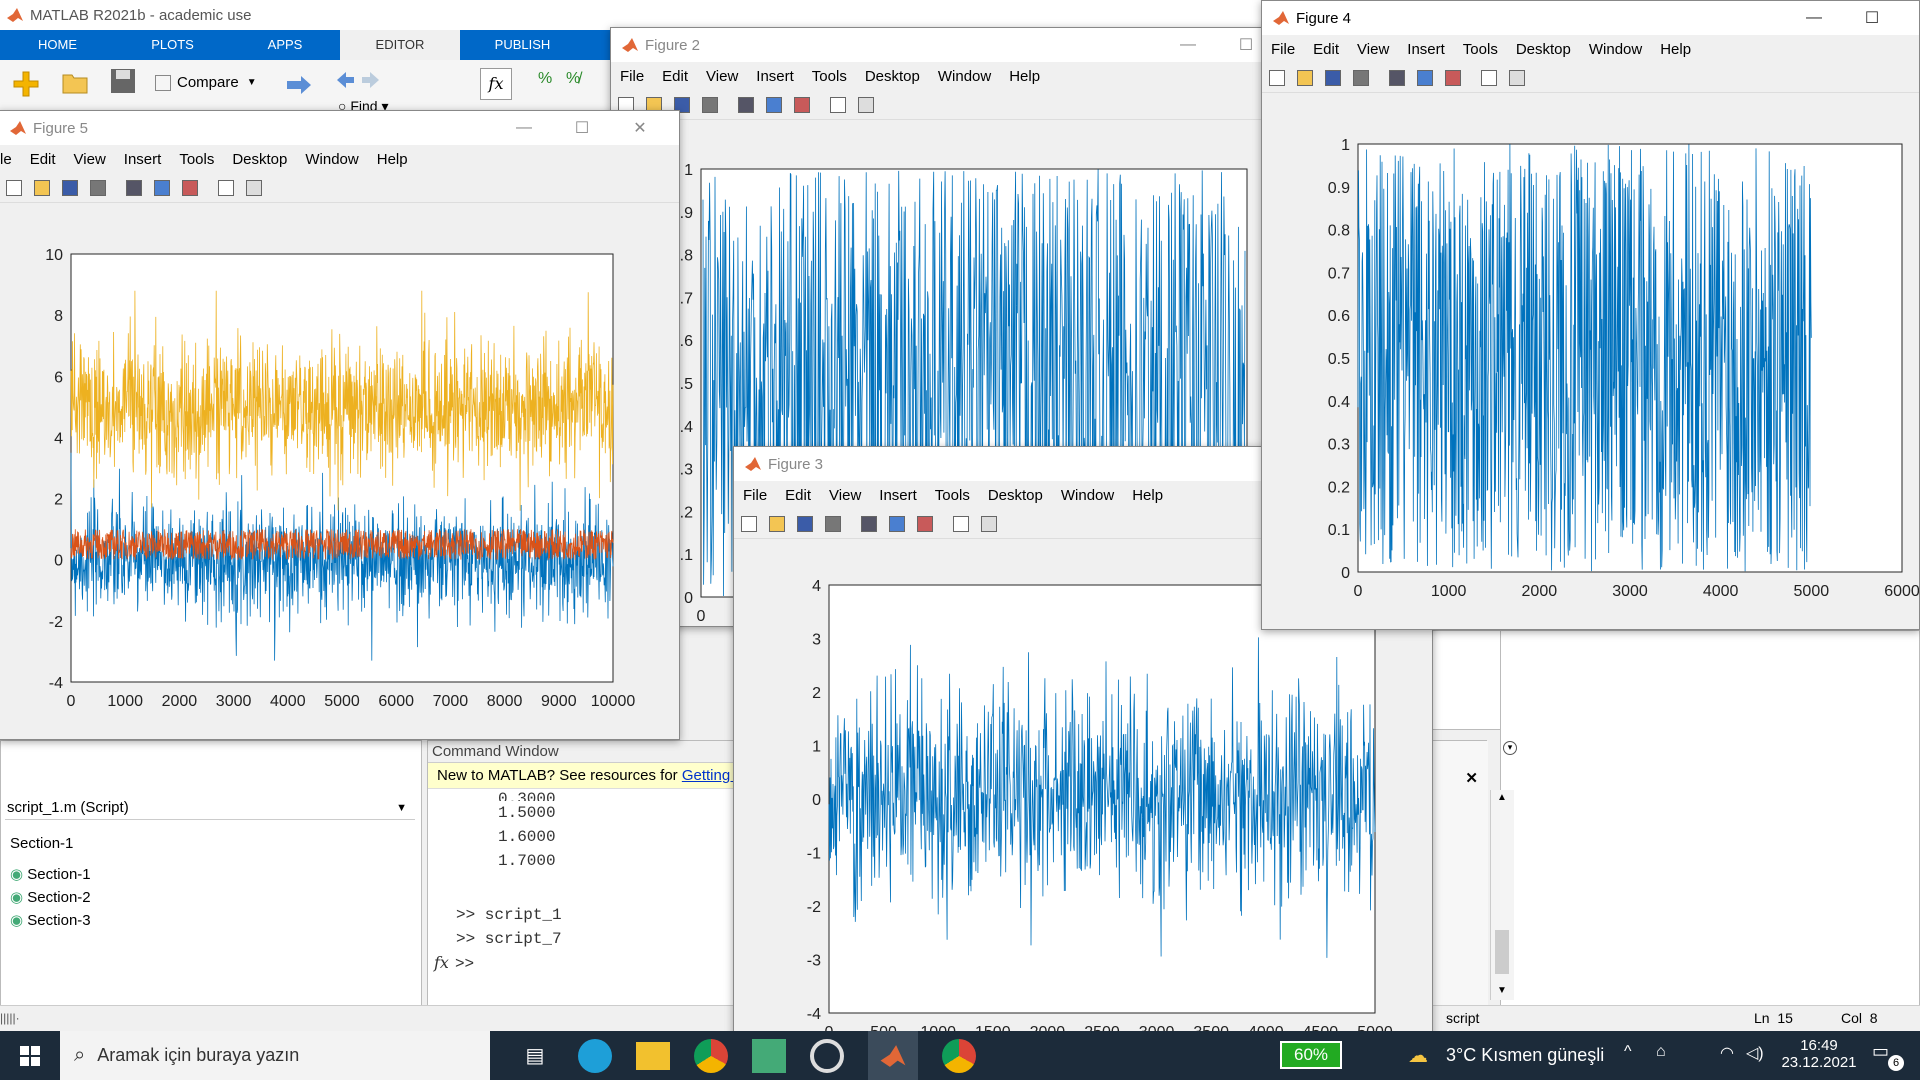 This screenshot has width=1920, height=1080. What do you see at coordinates (1628, 1052) in the screenshot?
I see `chevron-up-icon: ^` at bounding box center [1628, 1052].